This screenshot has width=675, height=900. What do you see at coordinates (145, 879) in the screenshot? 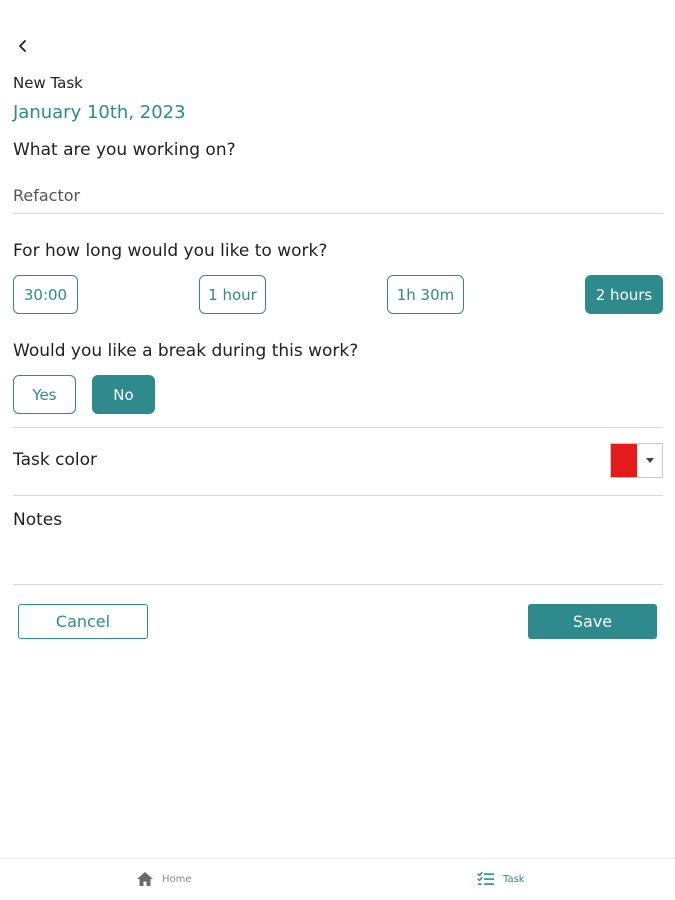
I see `home-icon` at bounding box center [145, 879].